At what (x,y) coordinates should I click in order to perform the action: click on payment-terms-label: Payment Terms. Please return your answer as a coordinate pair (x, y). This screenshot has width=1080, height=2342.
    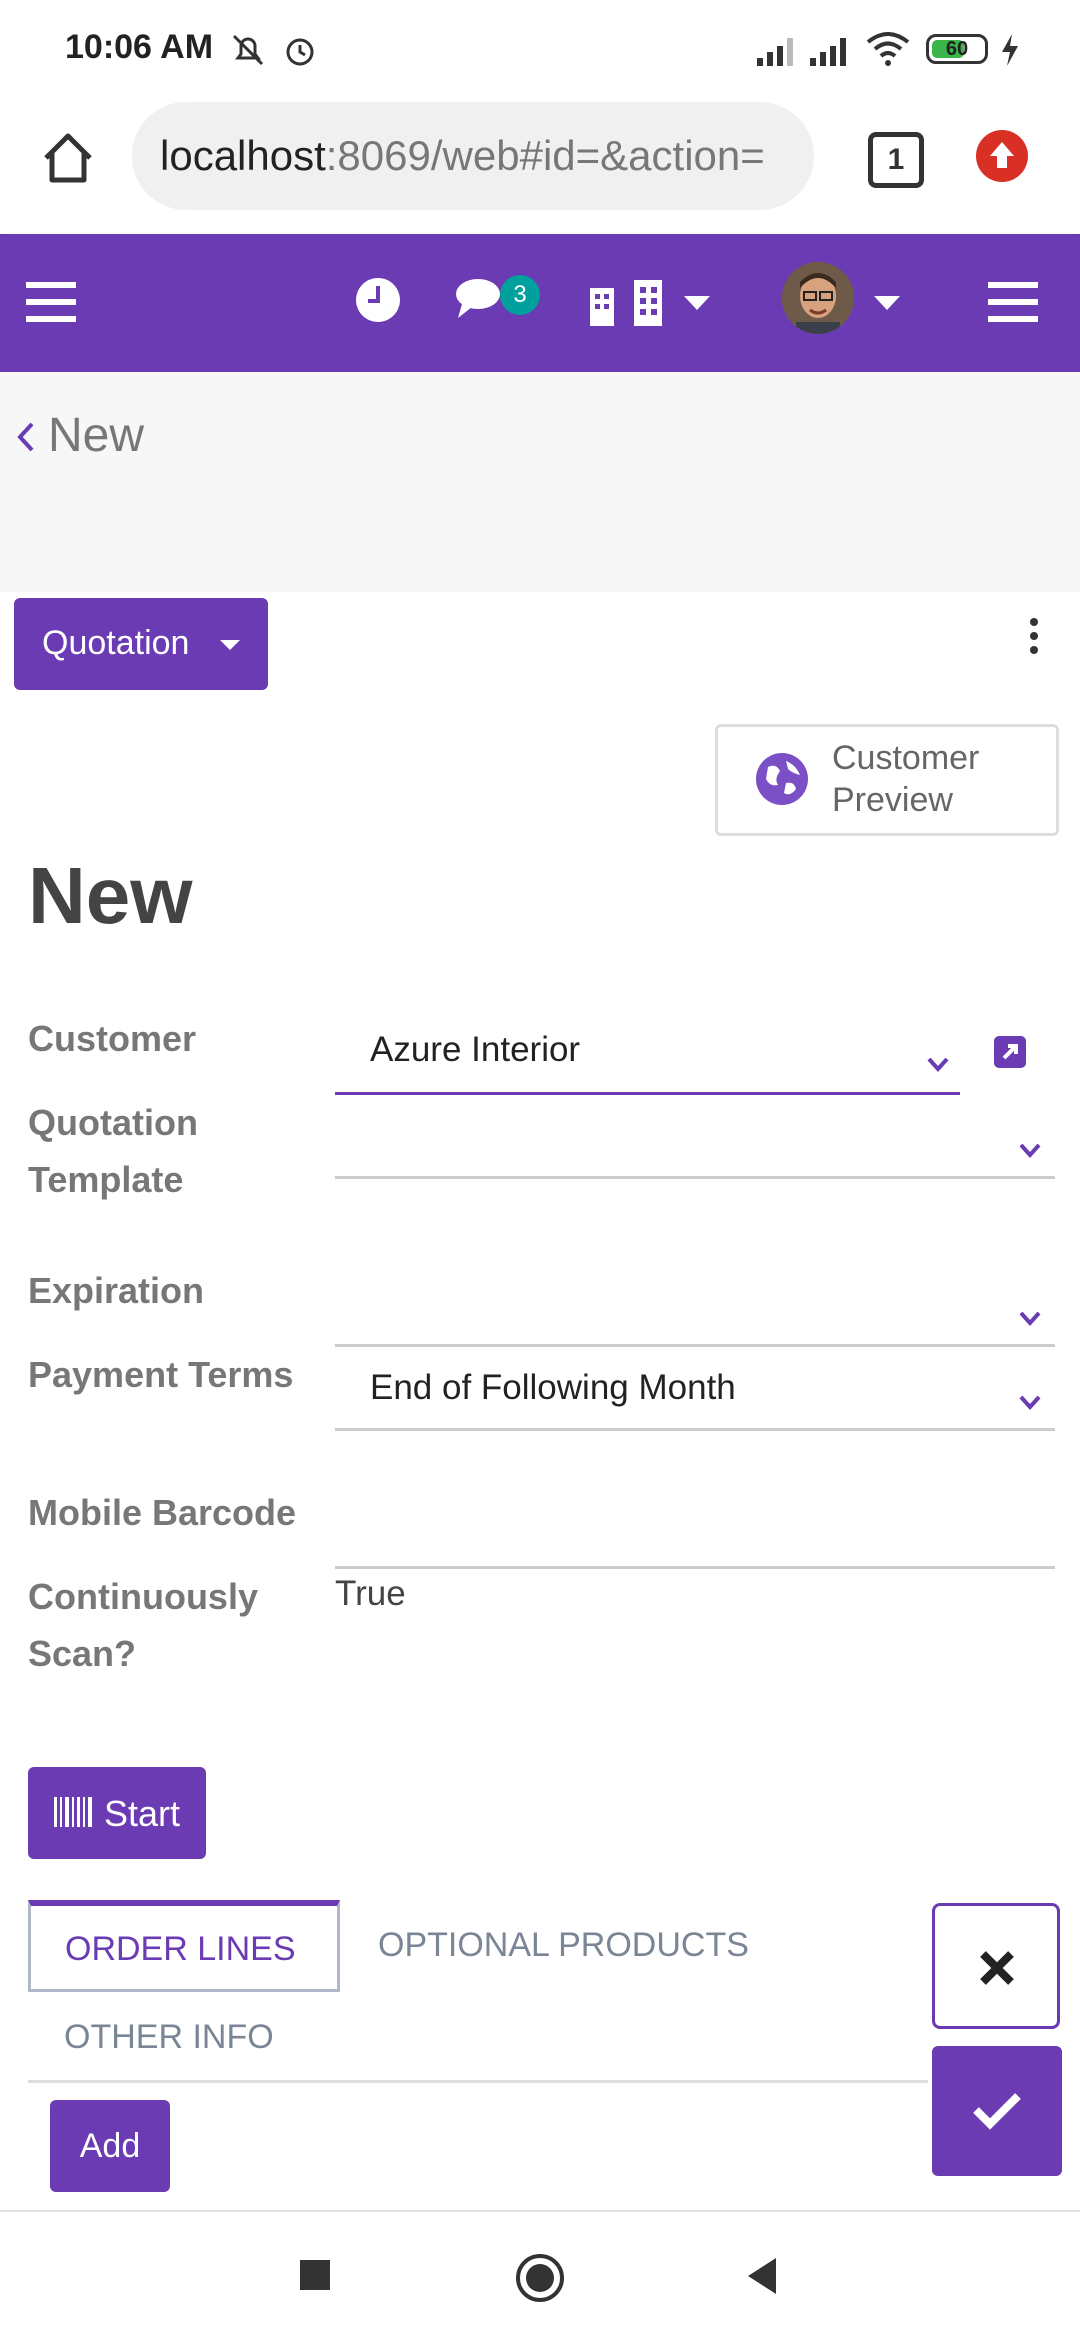
    Looking at the image, I should click on (161, 1374).